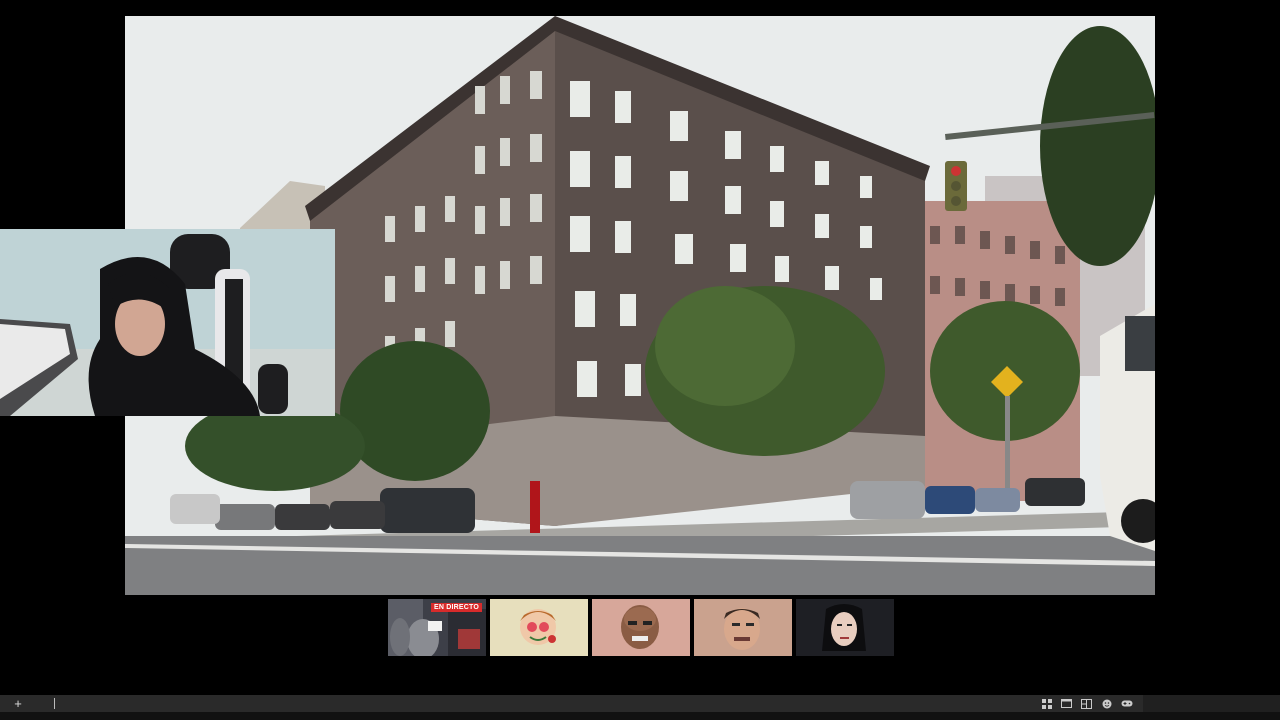 The width and height of the screenshot is (1280, 720). I want to click on window-icon, so click(1066, 703).